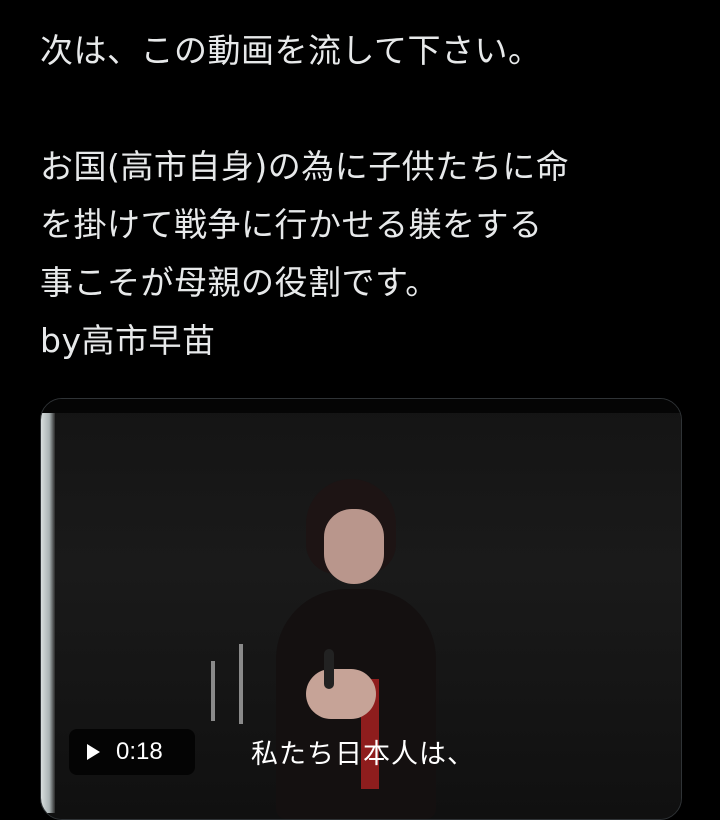  I want to click on post-text-line: 次は、この動画を流して下さい。, so click(291, 50).